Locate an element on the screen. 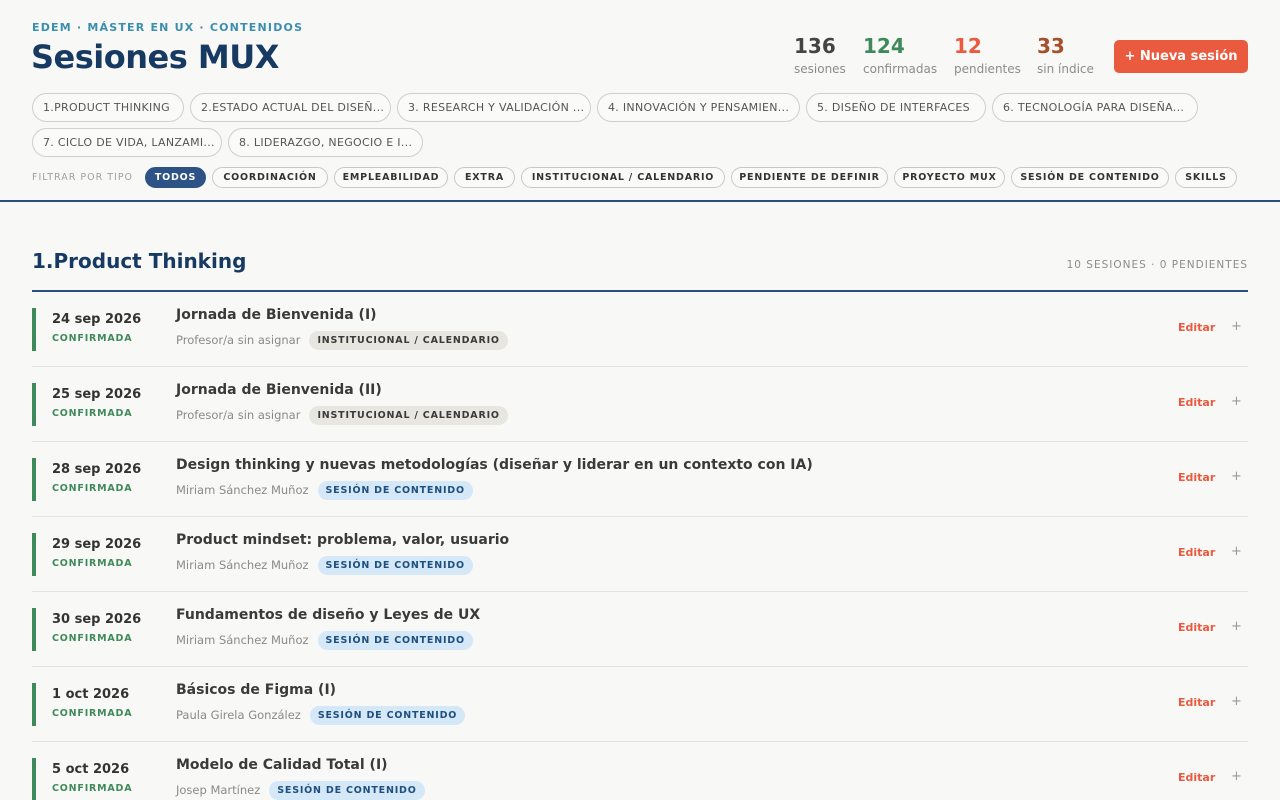 The image size is (1280, 800). stat-pendientes: 12 pendientes is located at coordinates (987, 55).